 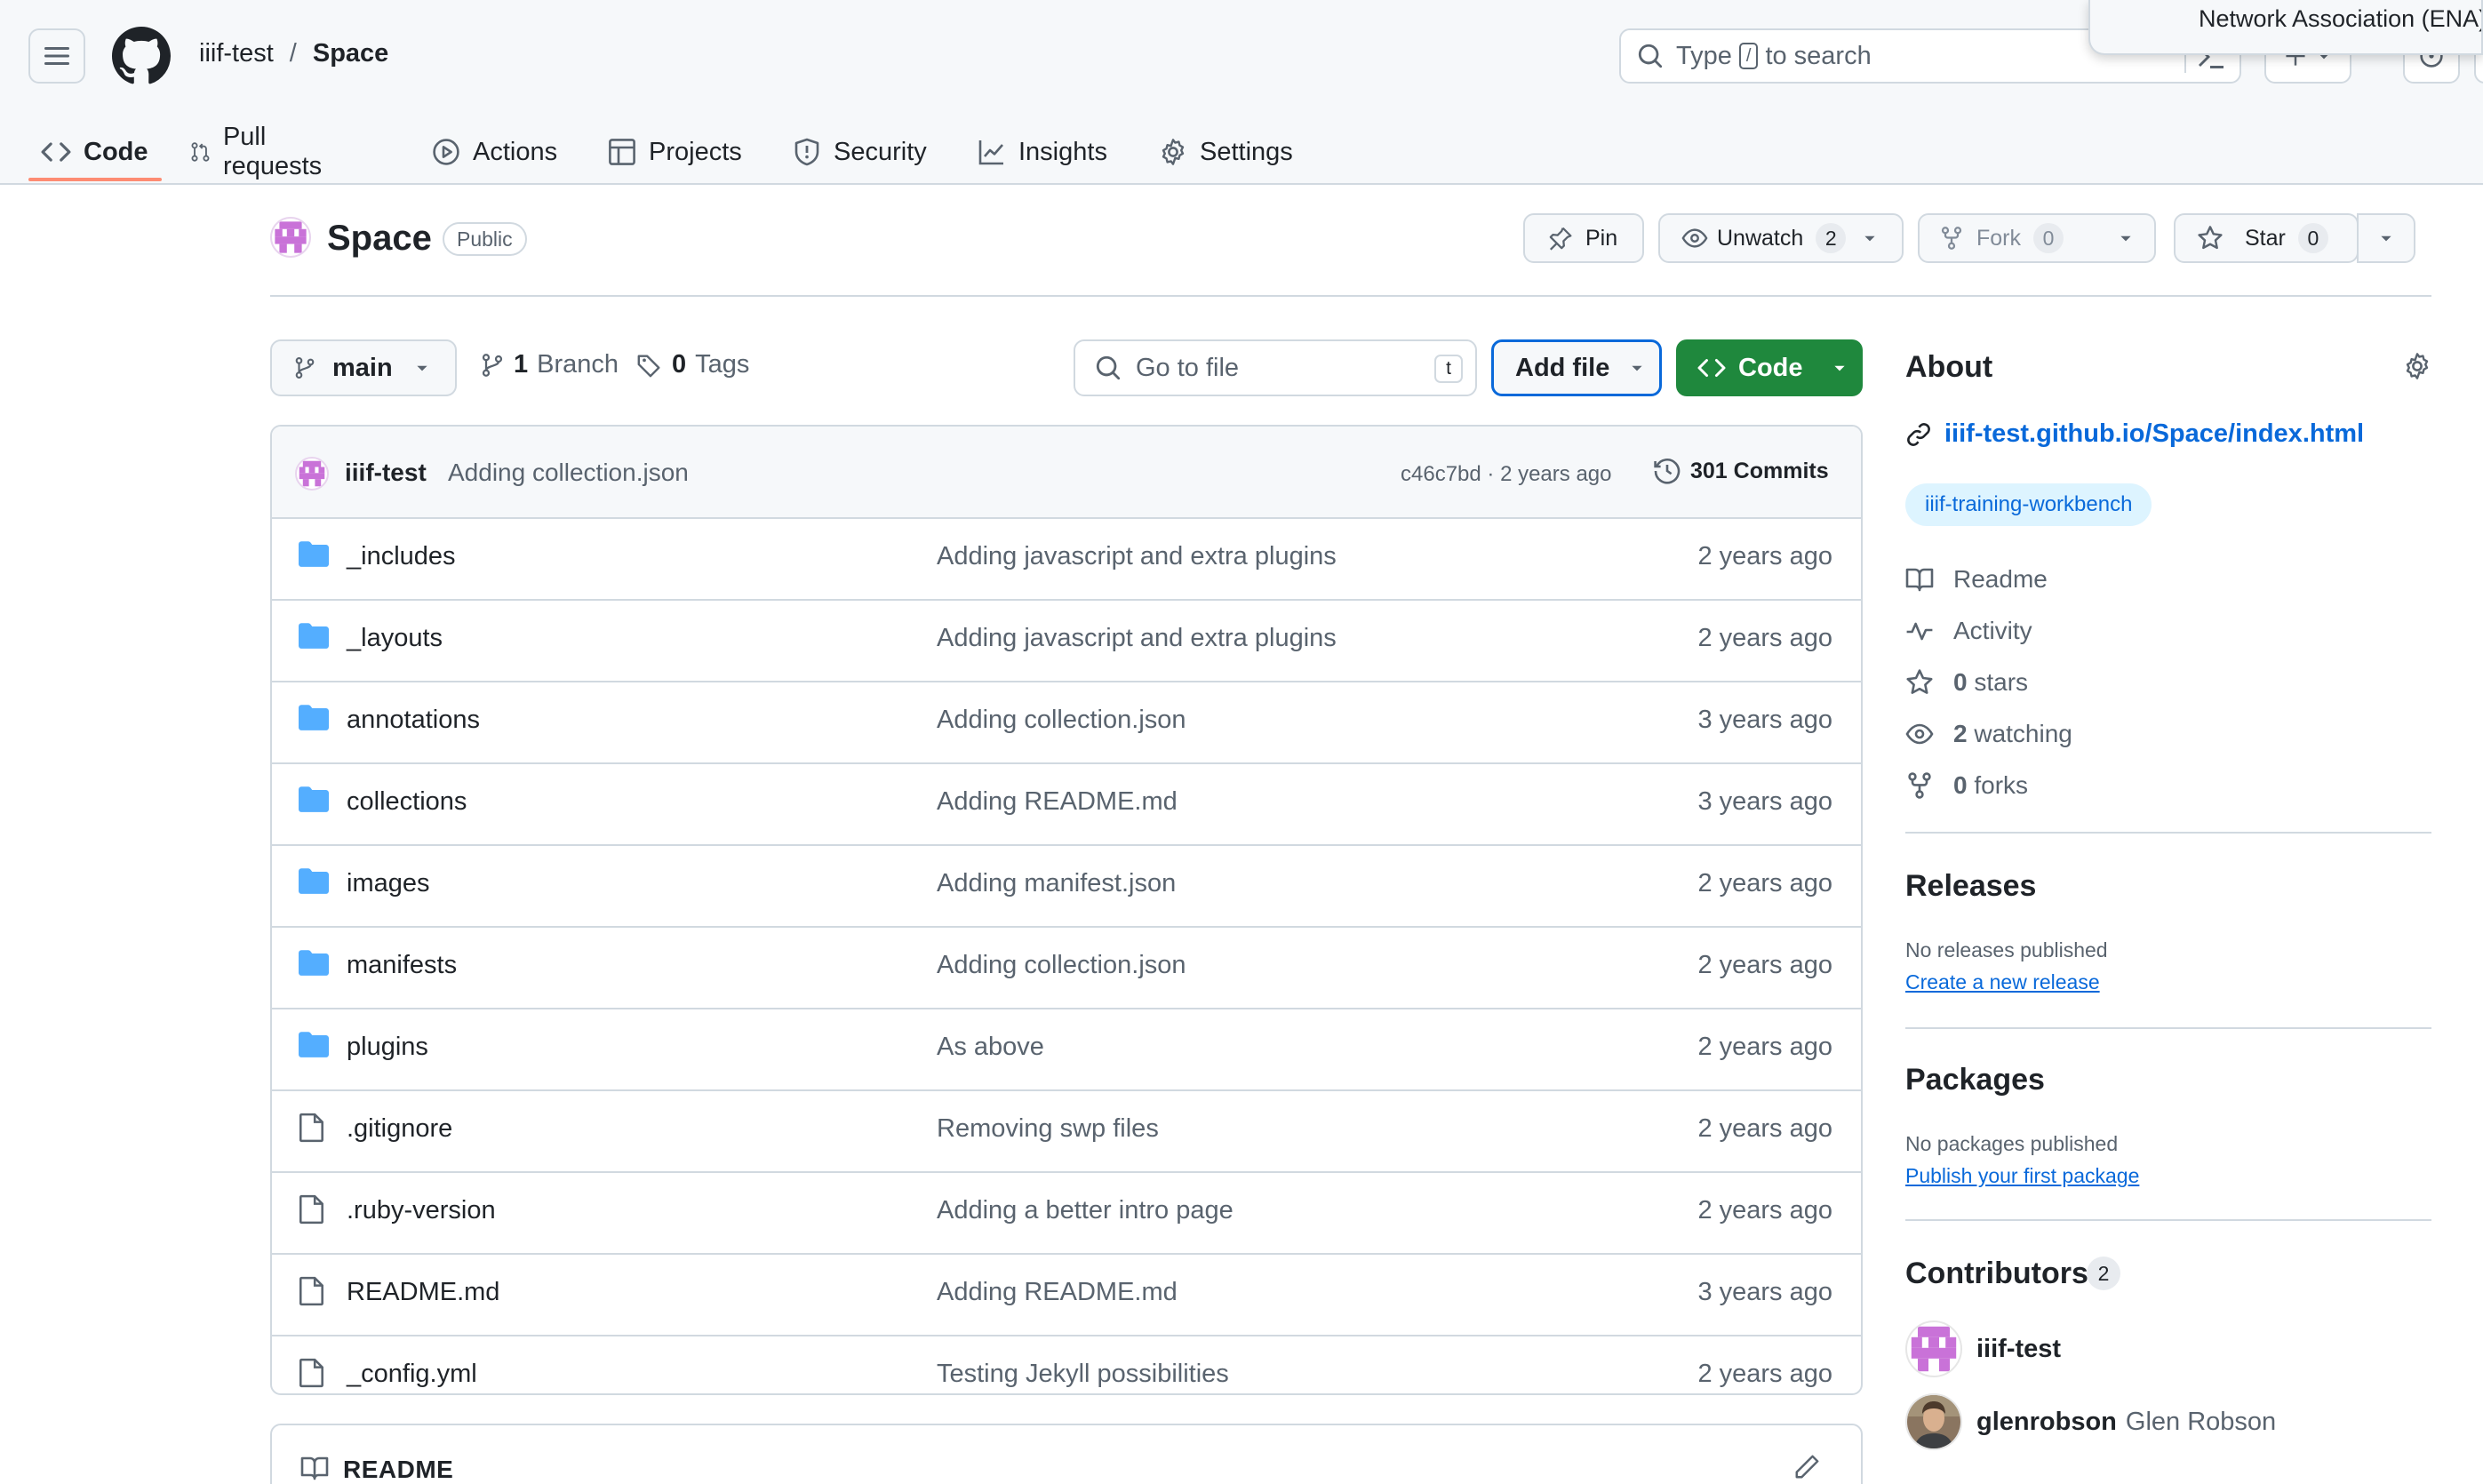 What do you see at coordinates (293, 53) in the screenshot?
I see `breadcrumb: iiif-test / Space` at bounding box center [293, 53].